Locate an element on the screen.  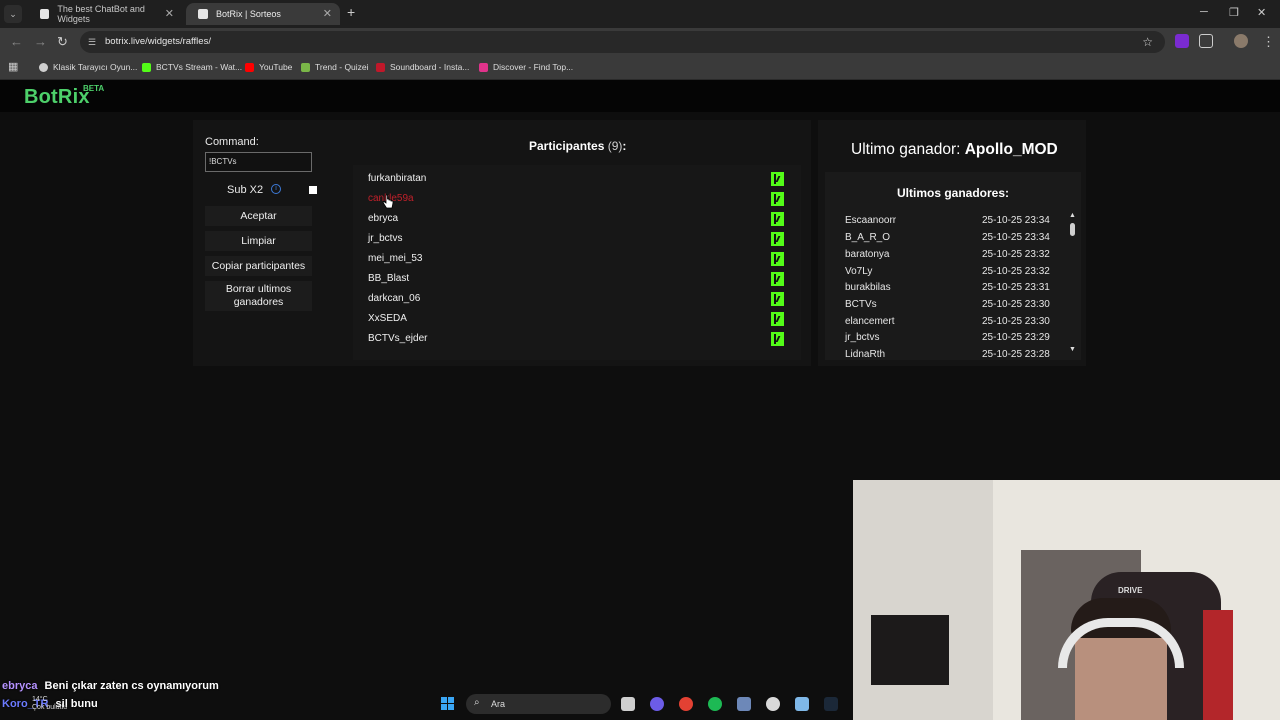
scroll-thumb is located at coordinates (1072, 229).